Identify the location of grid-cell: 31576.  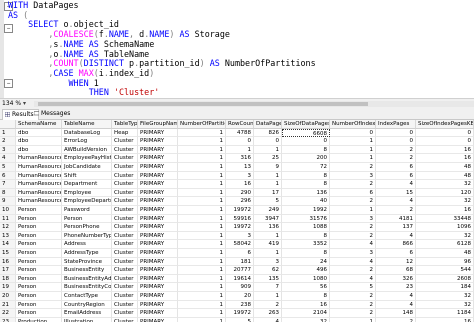
(306, 219).